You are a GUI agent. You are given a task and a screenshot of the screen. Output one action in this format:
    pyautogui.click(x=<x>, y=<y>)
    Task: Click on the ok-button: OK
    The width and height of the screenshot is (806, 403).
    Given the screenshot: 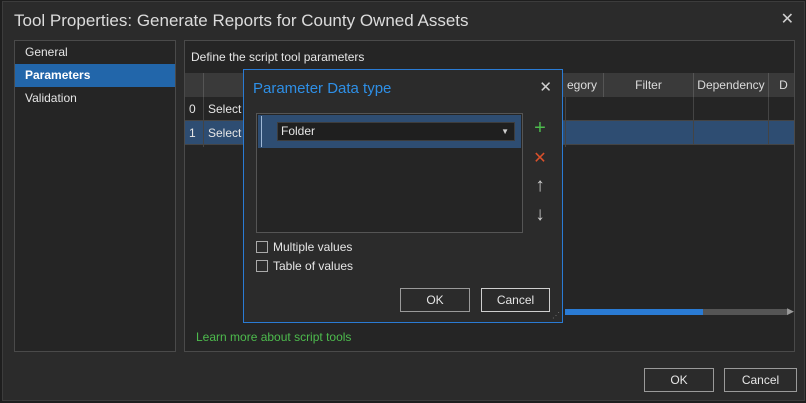 What is the action you would take?
    pyautogui.click(x=679, y=380)
    